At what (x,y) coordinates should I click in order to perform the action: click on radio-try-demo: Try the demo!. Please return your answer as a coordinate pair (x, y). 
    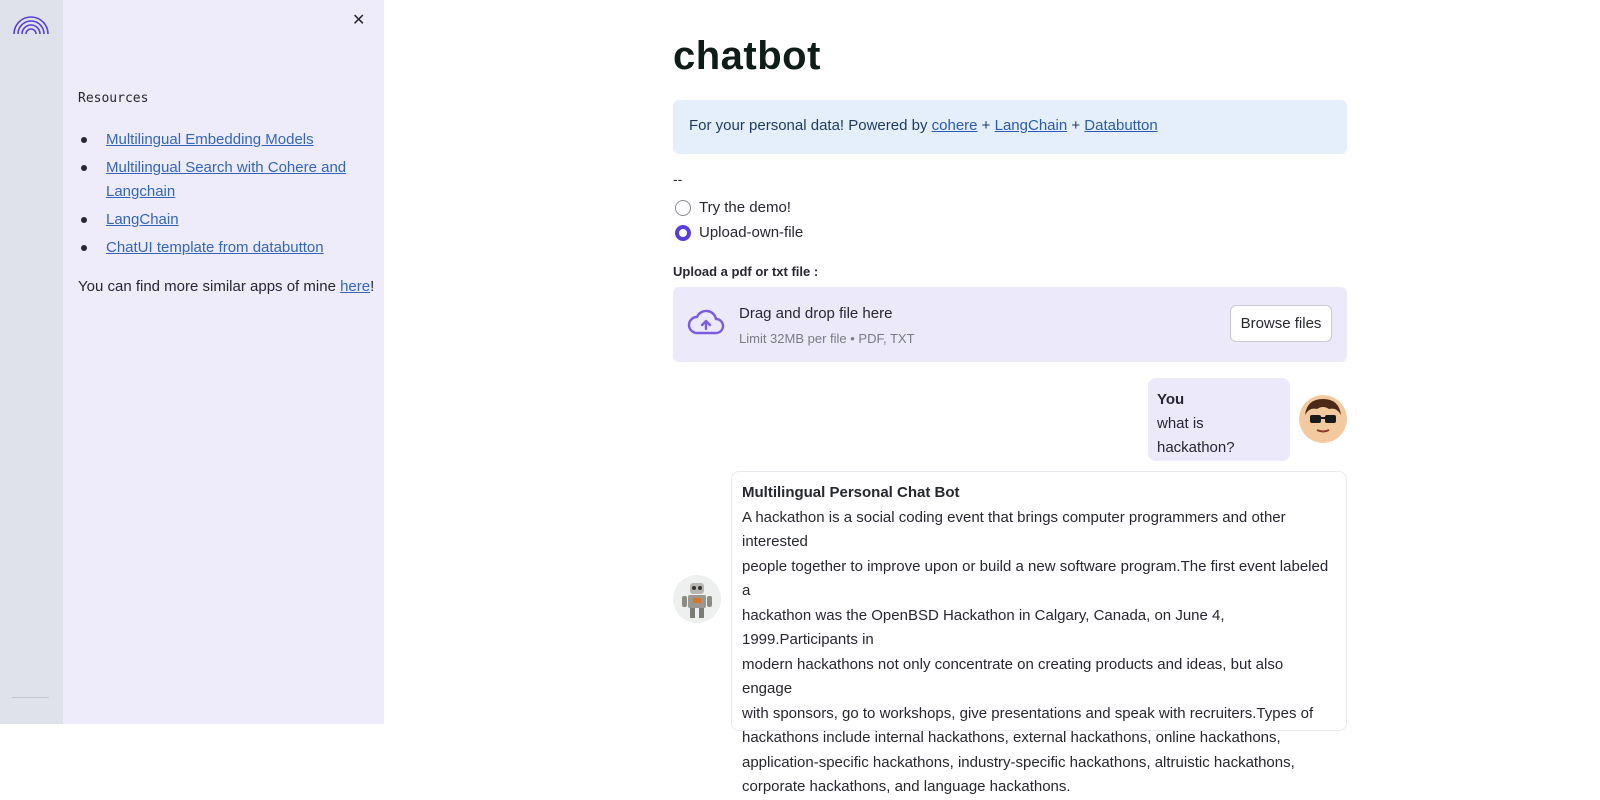
    Looking at the image, I should click on (733, 207).